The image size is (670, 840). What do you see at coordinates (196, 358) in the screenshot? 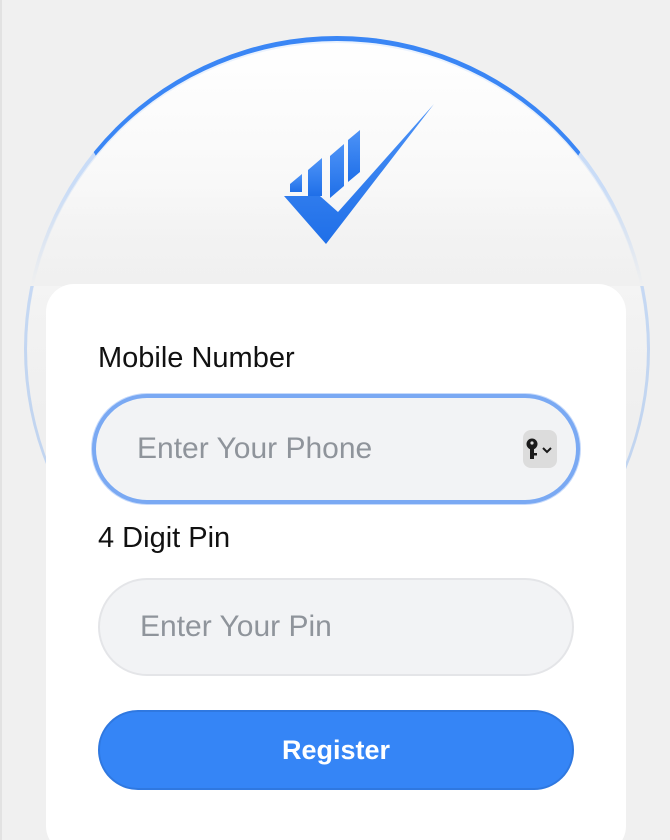
I see `mobile-number-label: Mobile Number` at bounding box center [196, 358].